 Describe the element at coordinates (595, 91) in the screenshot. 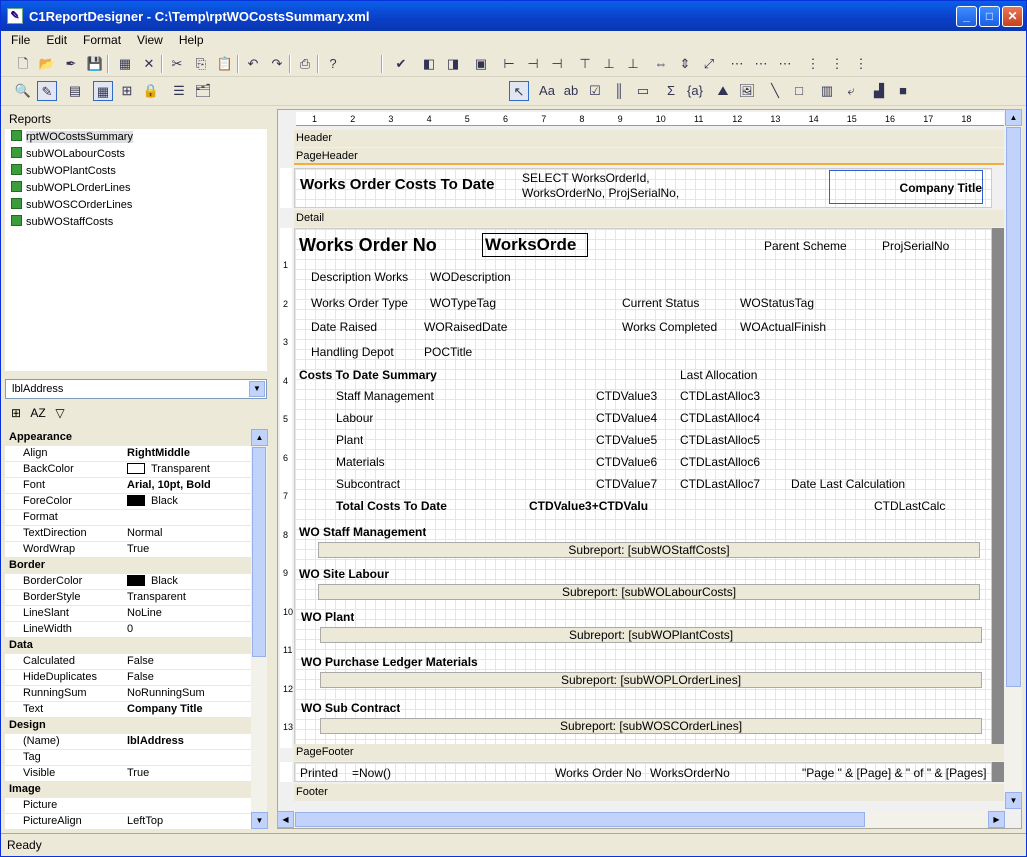

I see `checkbox-icon: ☑` at that location.